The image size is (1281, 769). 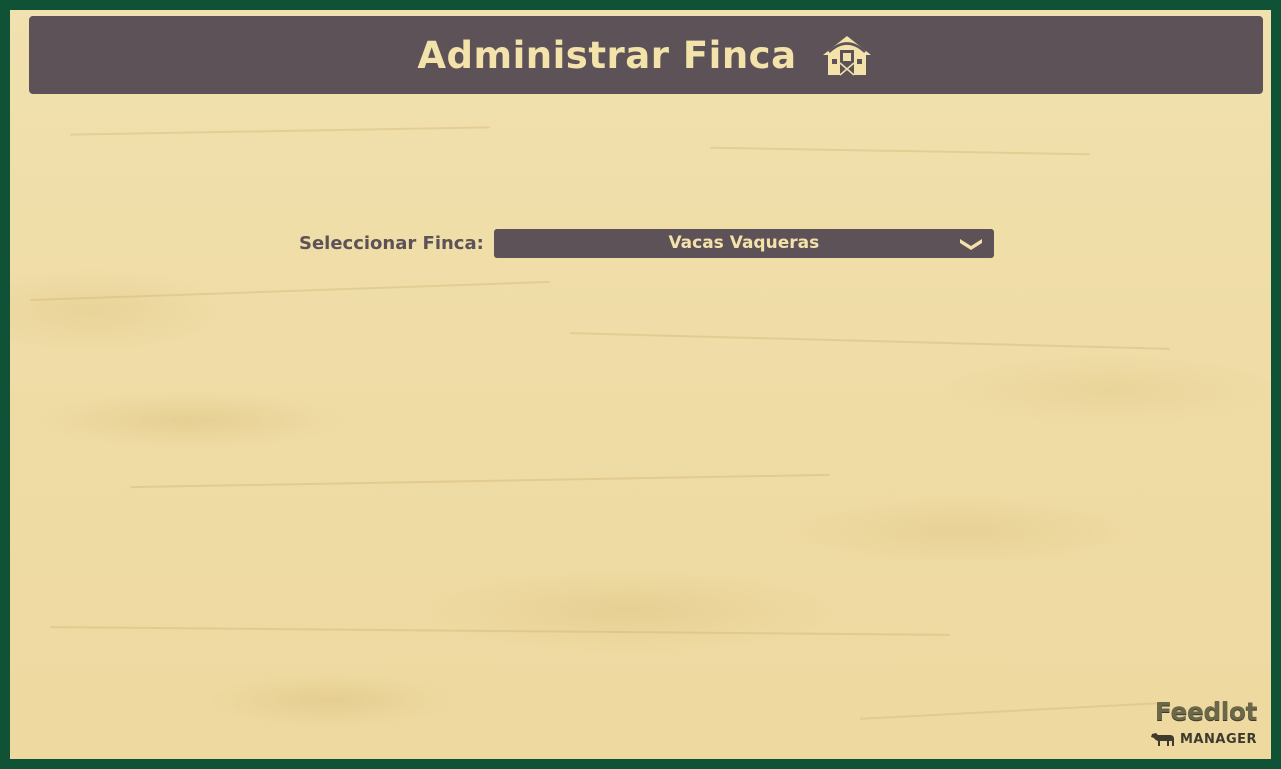 What do you see at coordinates (1218, 739) in the screenshot?
I see `logo-manager-text: MANAGER` at bounding box center [1218, 739].